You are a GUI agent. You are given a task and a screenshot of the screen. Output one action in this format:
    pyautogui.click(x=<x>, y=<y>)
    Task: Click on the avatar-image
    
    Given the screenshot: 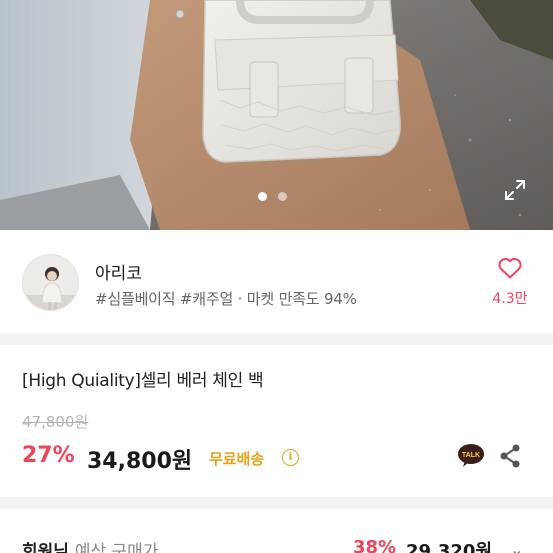 What is the action you would take?
    pyautogui.click(x=50, y=282)
    